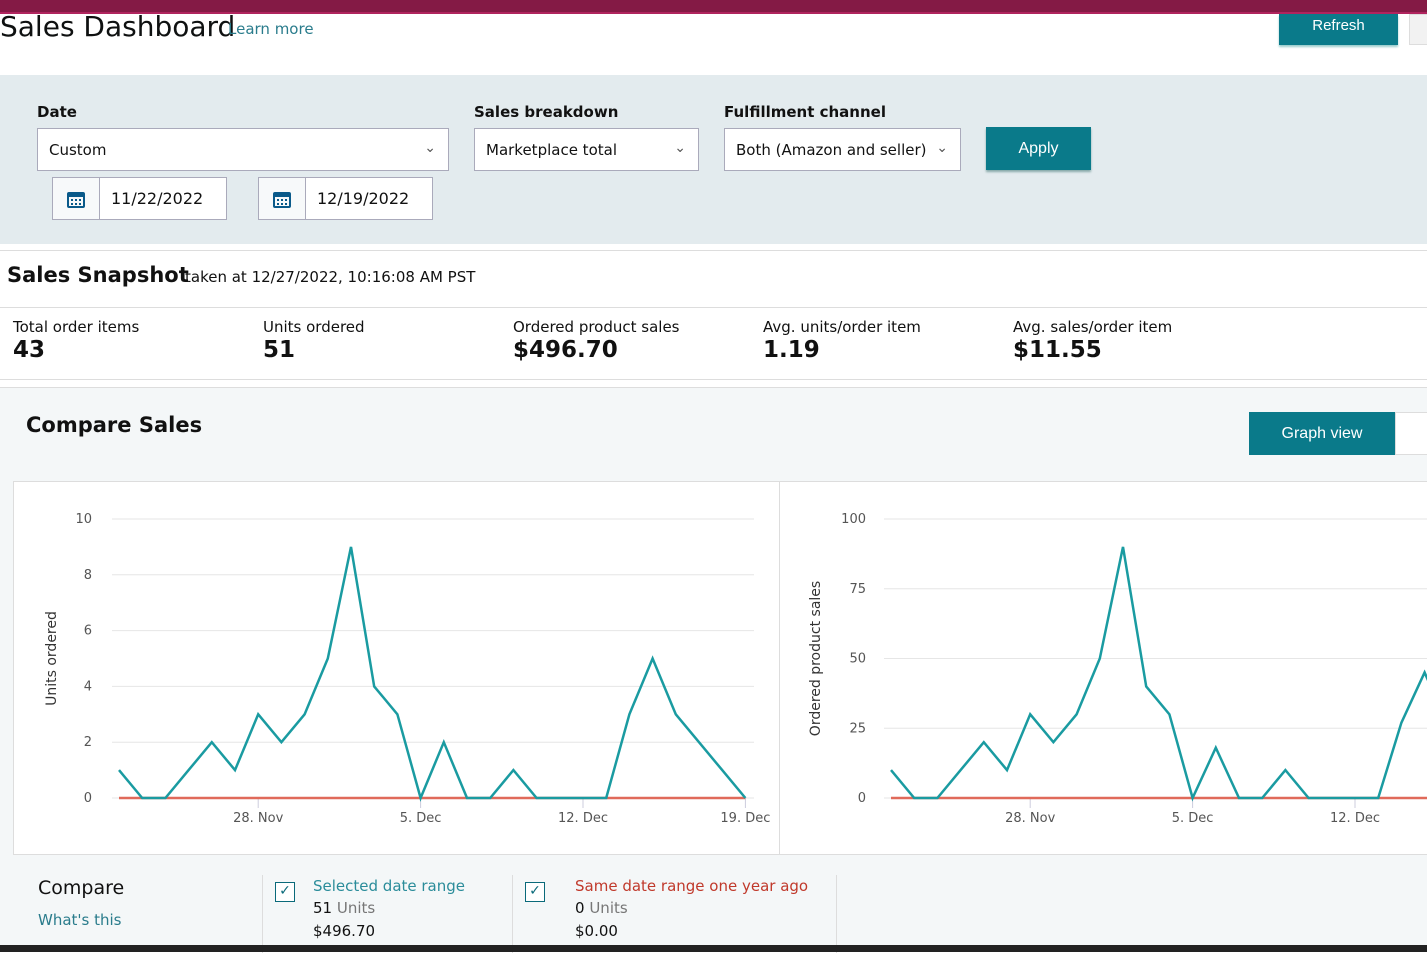 This screenshot has width=1427, height=953. Describe the element at coordinates (389, 886) in the screenshot. I see `selected-range-label: Selected date range` at that location.